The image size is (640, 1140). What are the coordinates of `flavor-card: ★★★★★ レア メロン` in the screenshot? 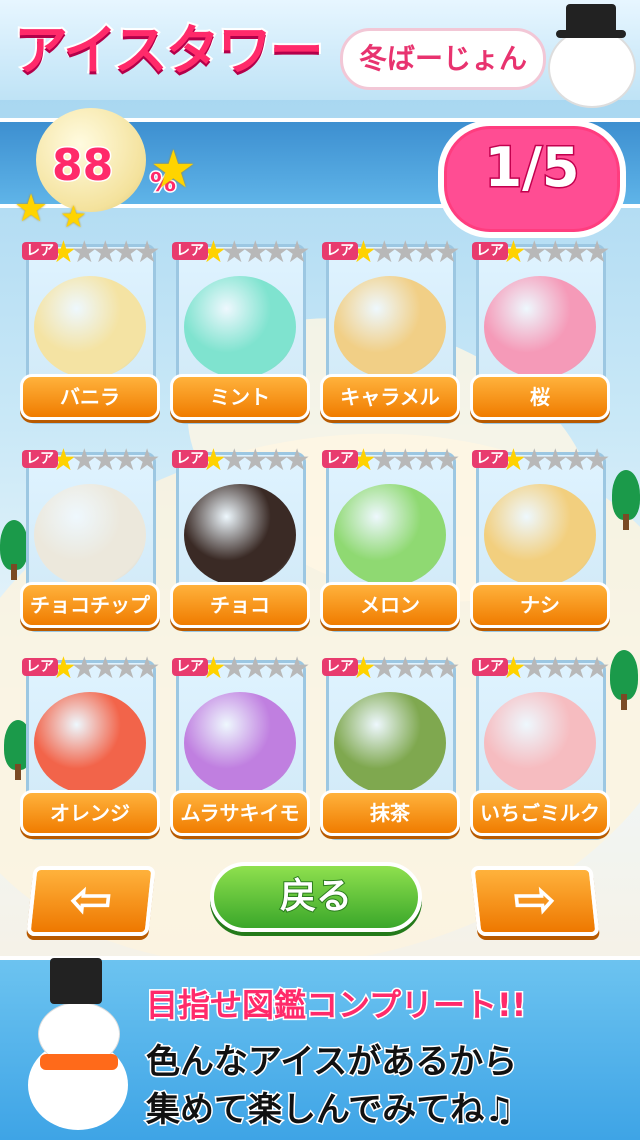 It's located at (390, 539).